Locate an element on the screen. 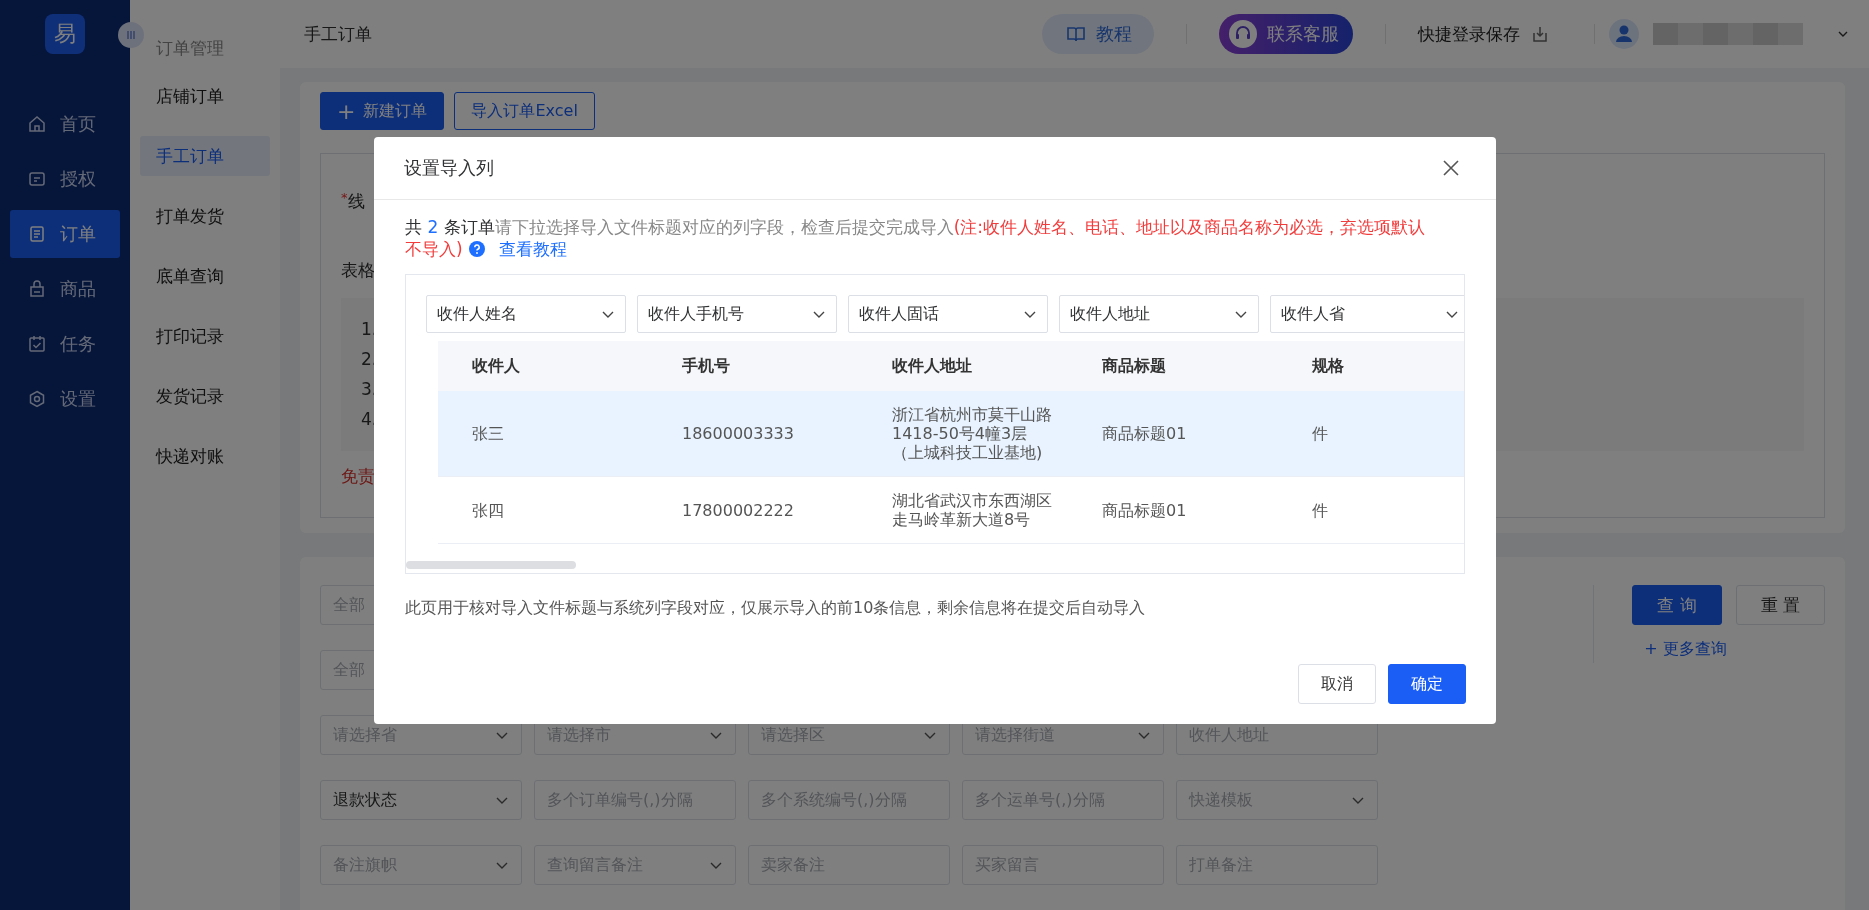 This screenshot has height=910, width=1869. import-hint: 请下拉选择导入文件标题对应的列字段，检查后提交完成导入 is located at coordinates (724, 227).